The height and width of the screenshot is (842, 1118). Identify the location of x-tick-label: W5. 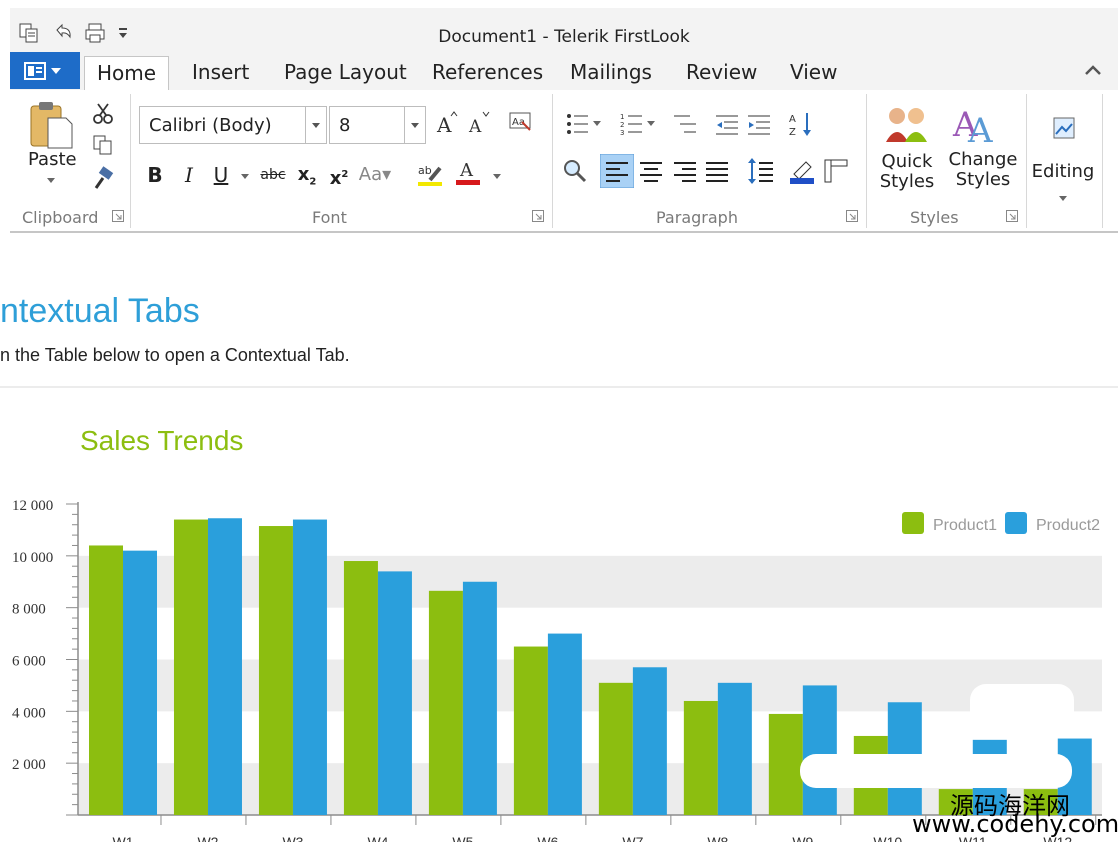
(462, 838).